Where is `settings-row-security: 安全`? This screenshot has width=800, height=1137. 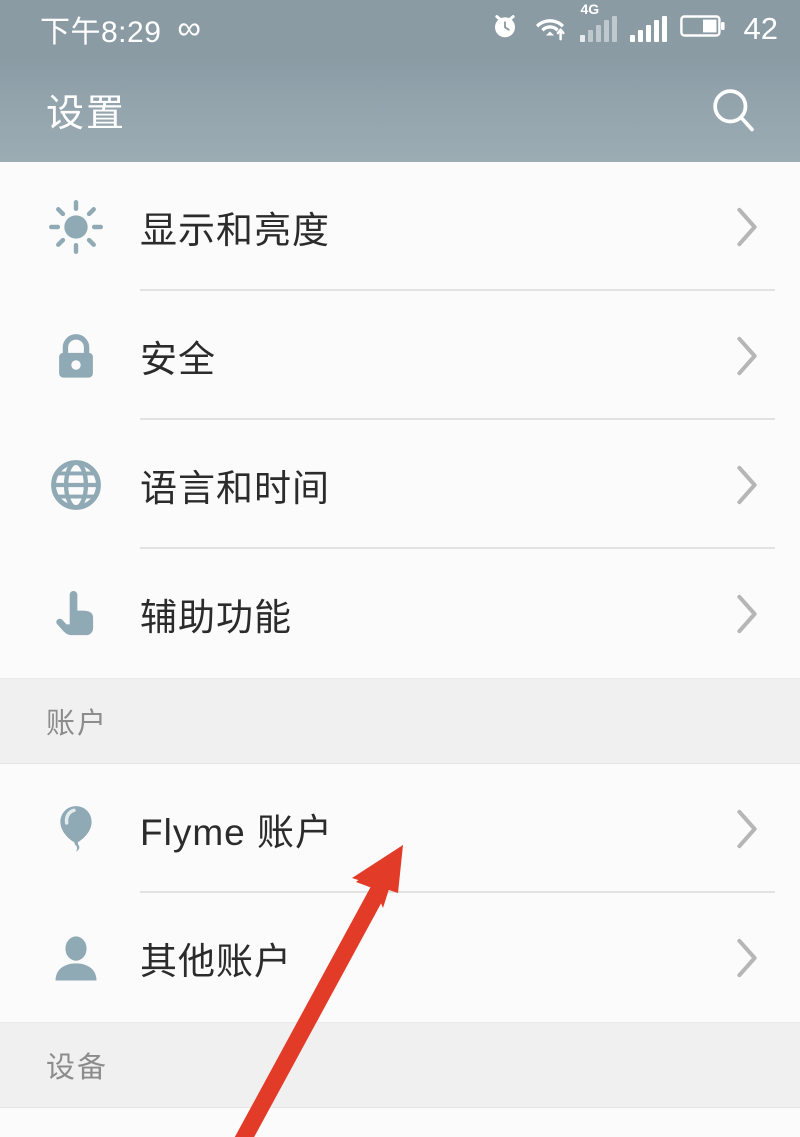 settings-row-security: 安全 is located at coordinates (400, 355).